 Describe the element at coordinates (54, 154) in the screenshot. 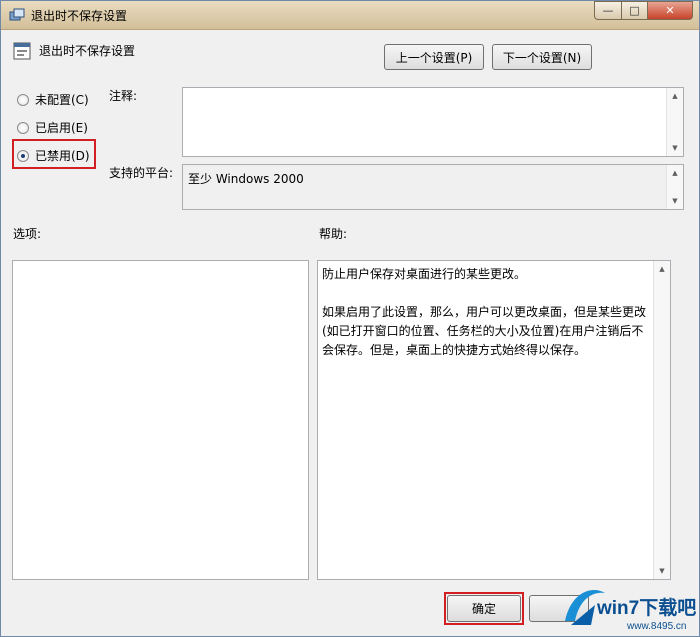

I see `disabled-option-highlight` at that location.